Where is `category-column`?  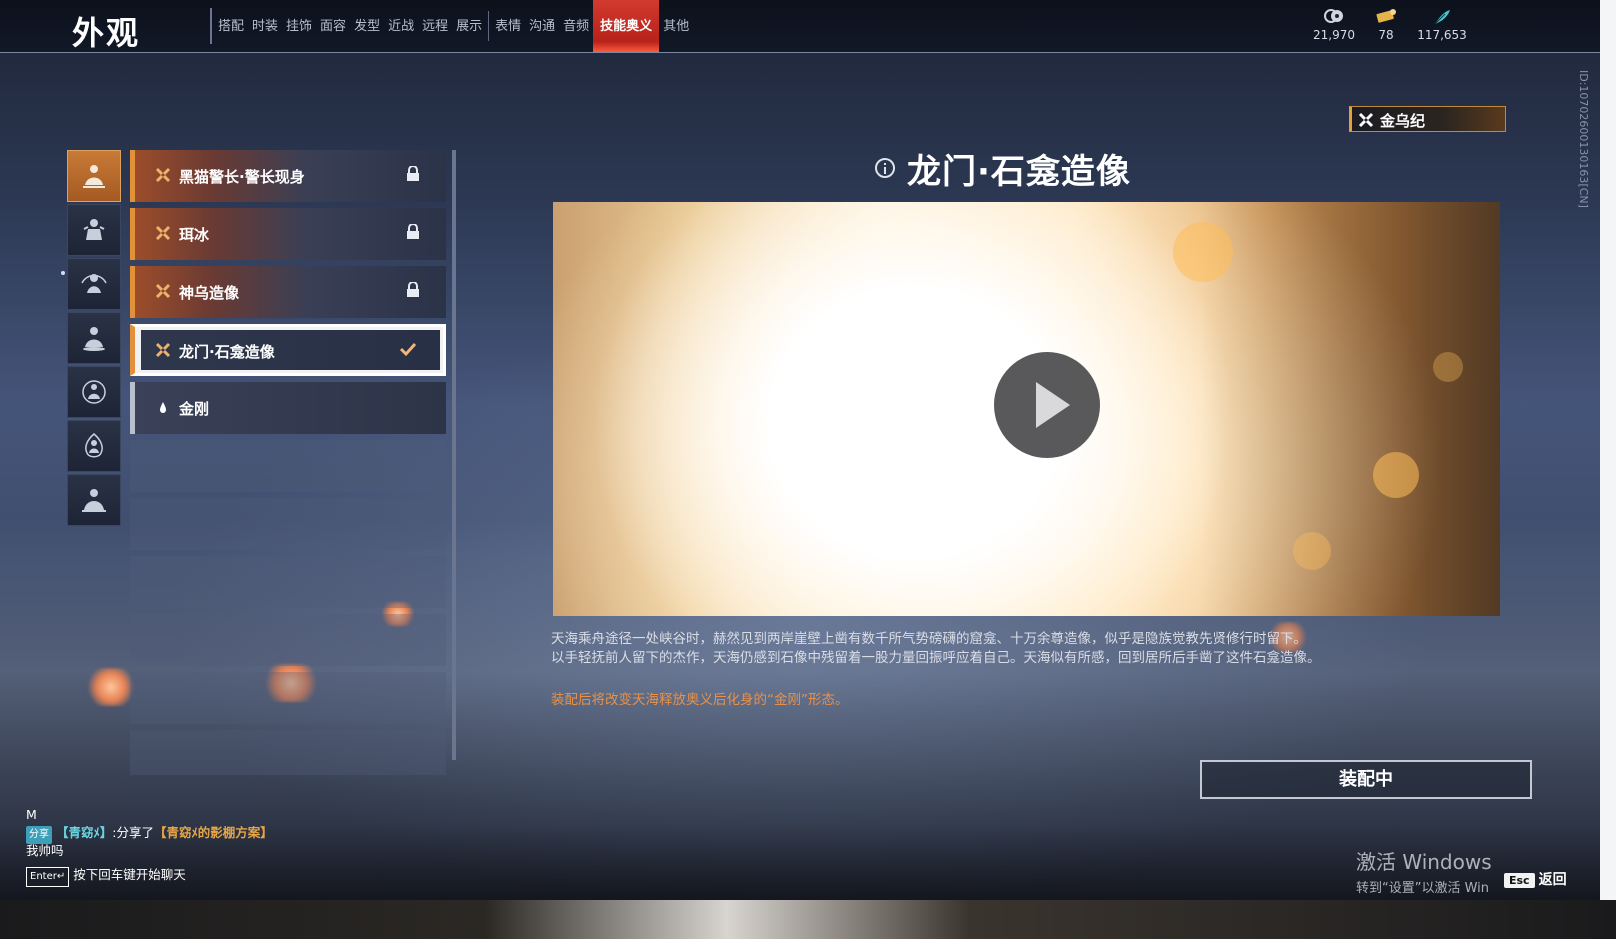 category-column is located at coordinates (94, 339).